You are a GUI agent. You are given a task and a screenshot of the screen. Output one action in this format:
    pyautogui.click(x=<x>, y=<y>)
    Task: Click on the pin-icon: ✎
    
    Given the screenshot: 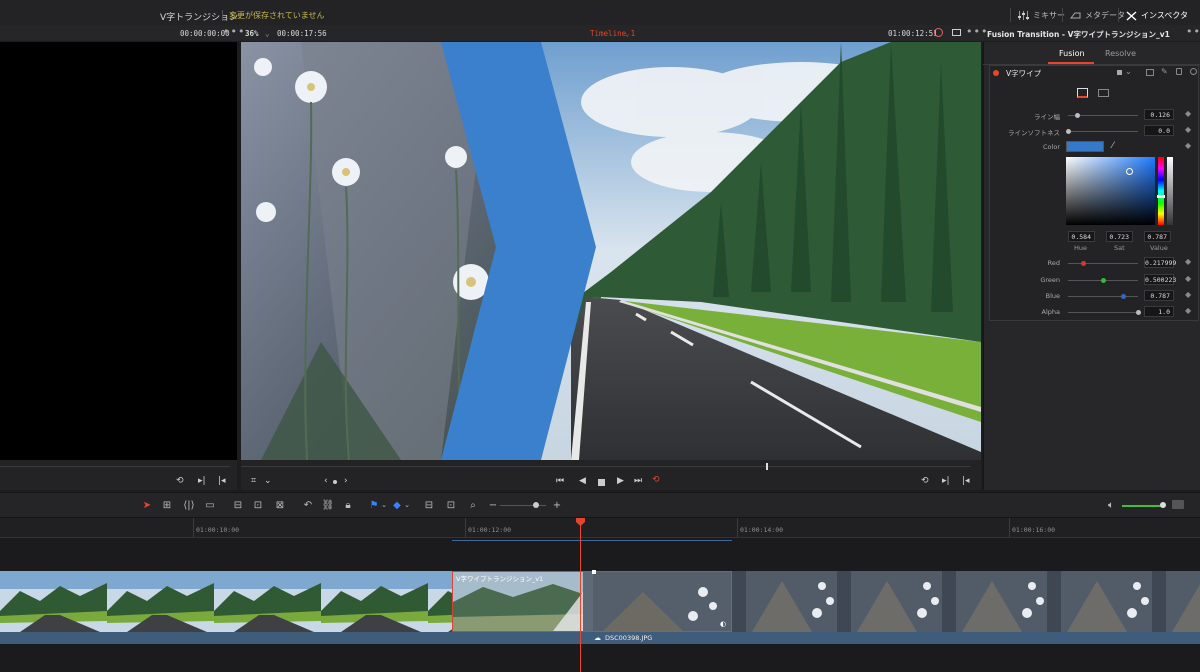 What is the action you would take?
    pyautogui.click(x=1164, y=71)
    